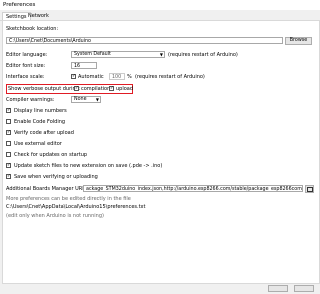 The height and width of the screenshot is (294, 320). Describe the element at coordinates (298, 41) in the screenshot. I see `browse-button: Browse` at that location.